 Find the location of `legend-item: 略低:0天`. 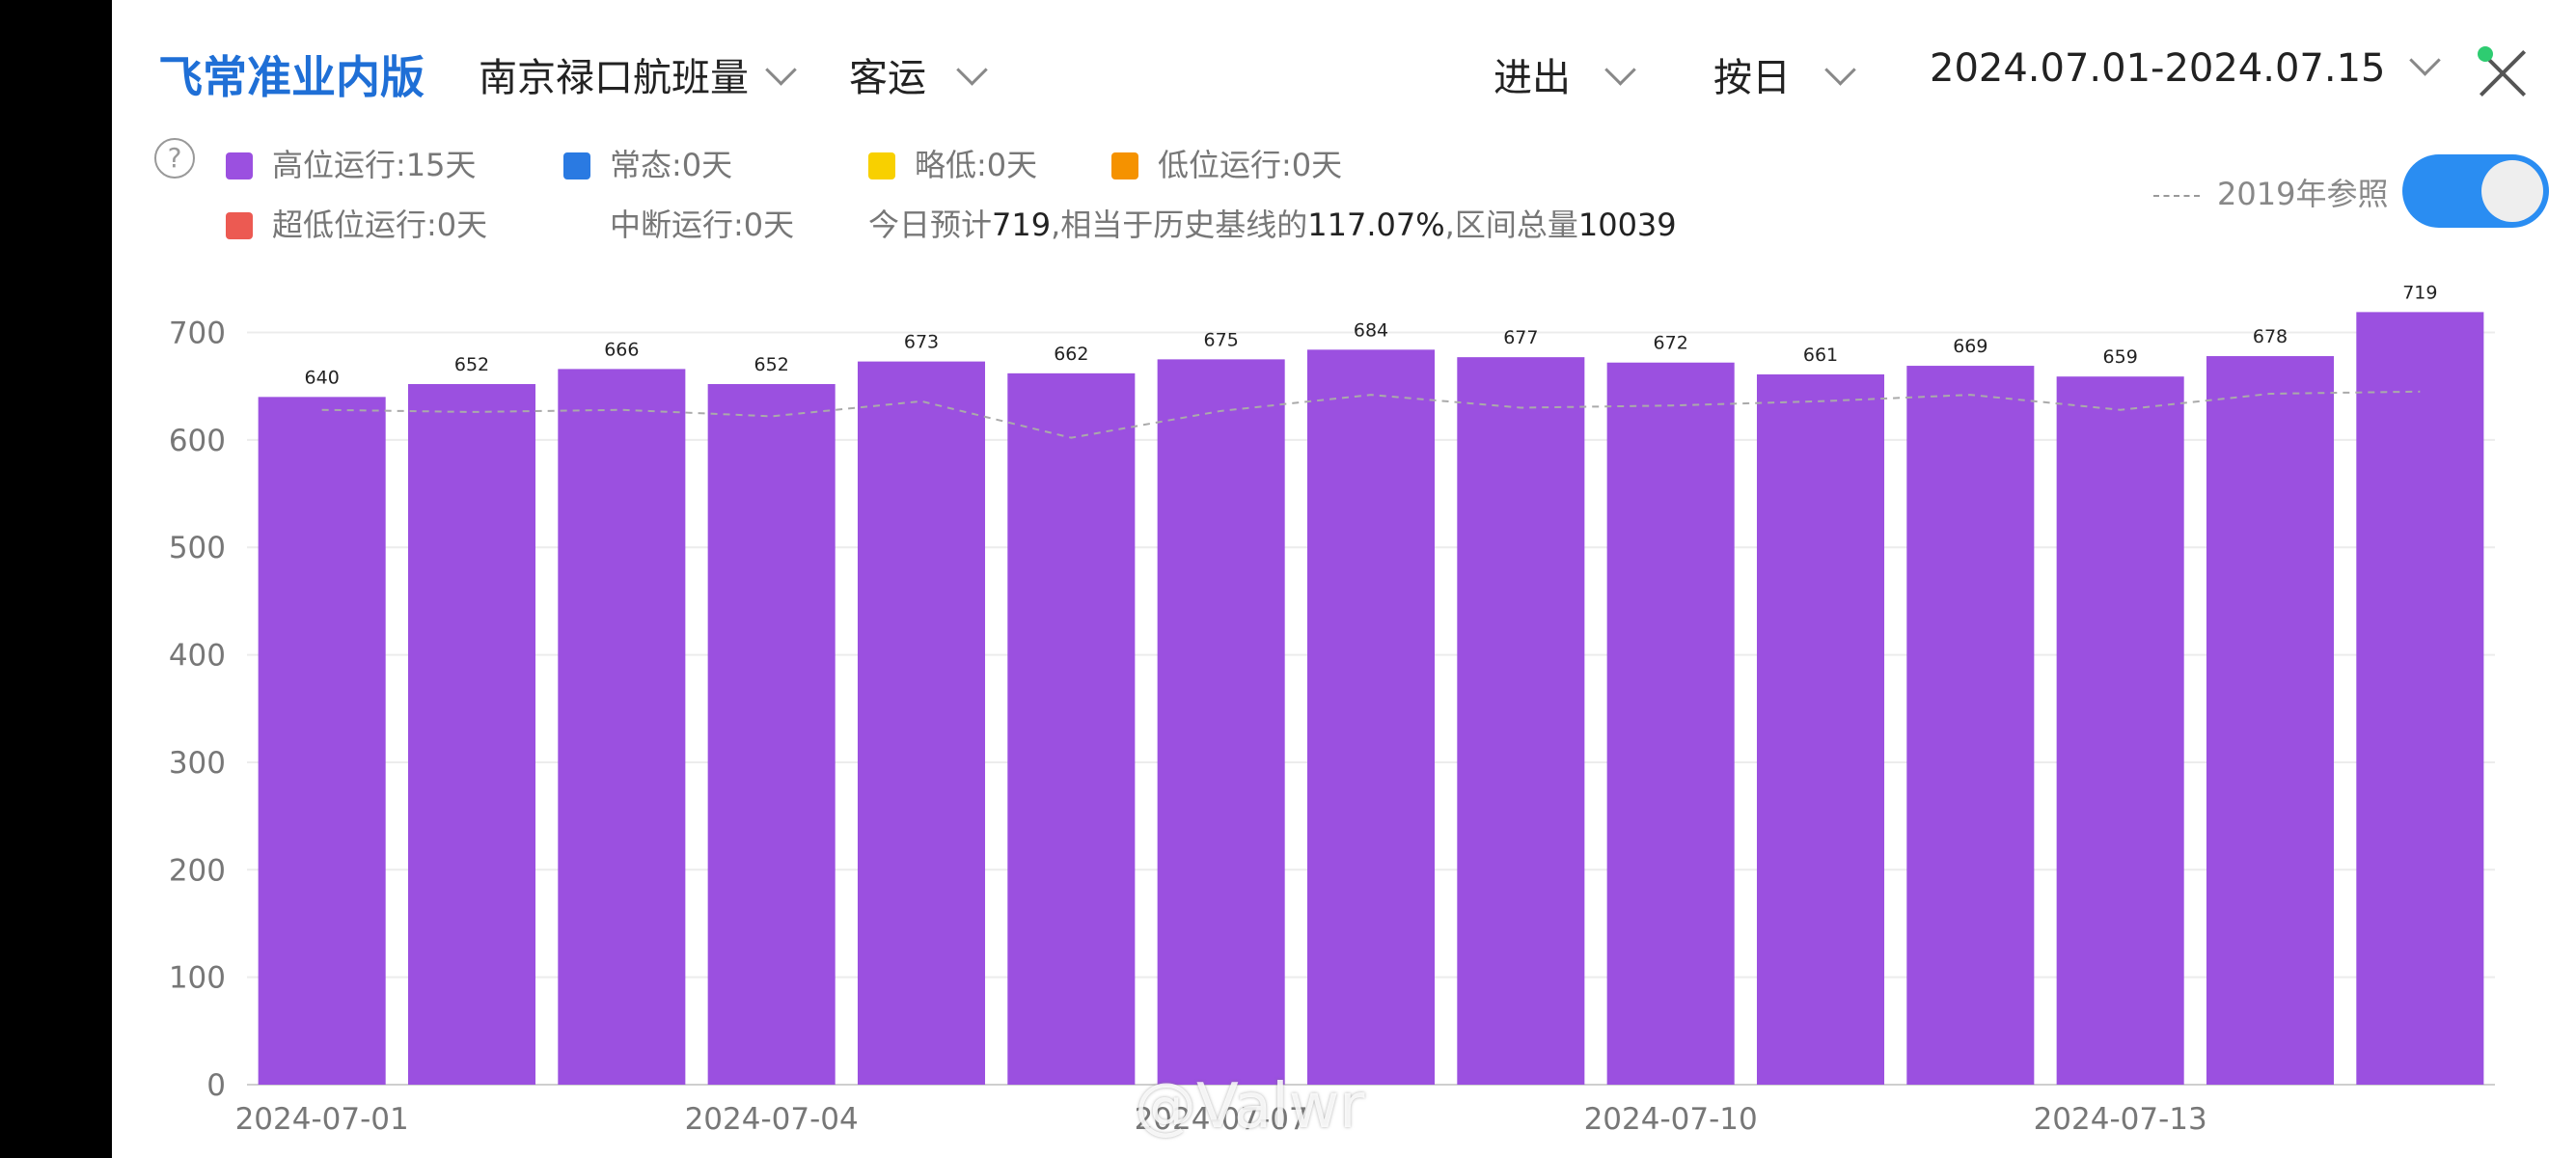

legend-item: 略低:0天 is located at coordinates (952, 163).